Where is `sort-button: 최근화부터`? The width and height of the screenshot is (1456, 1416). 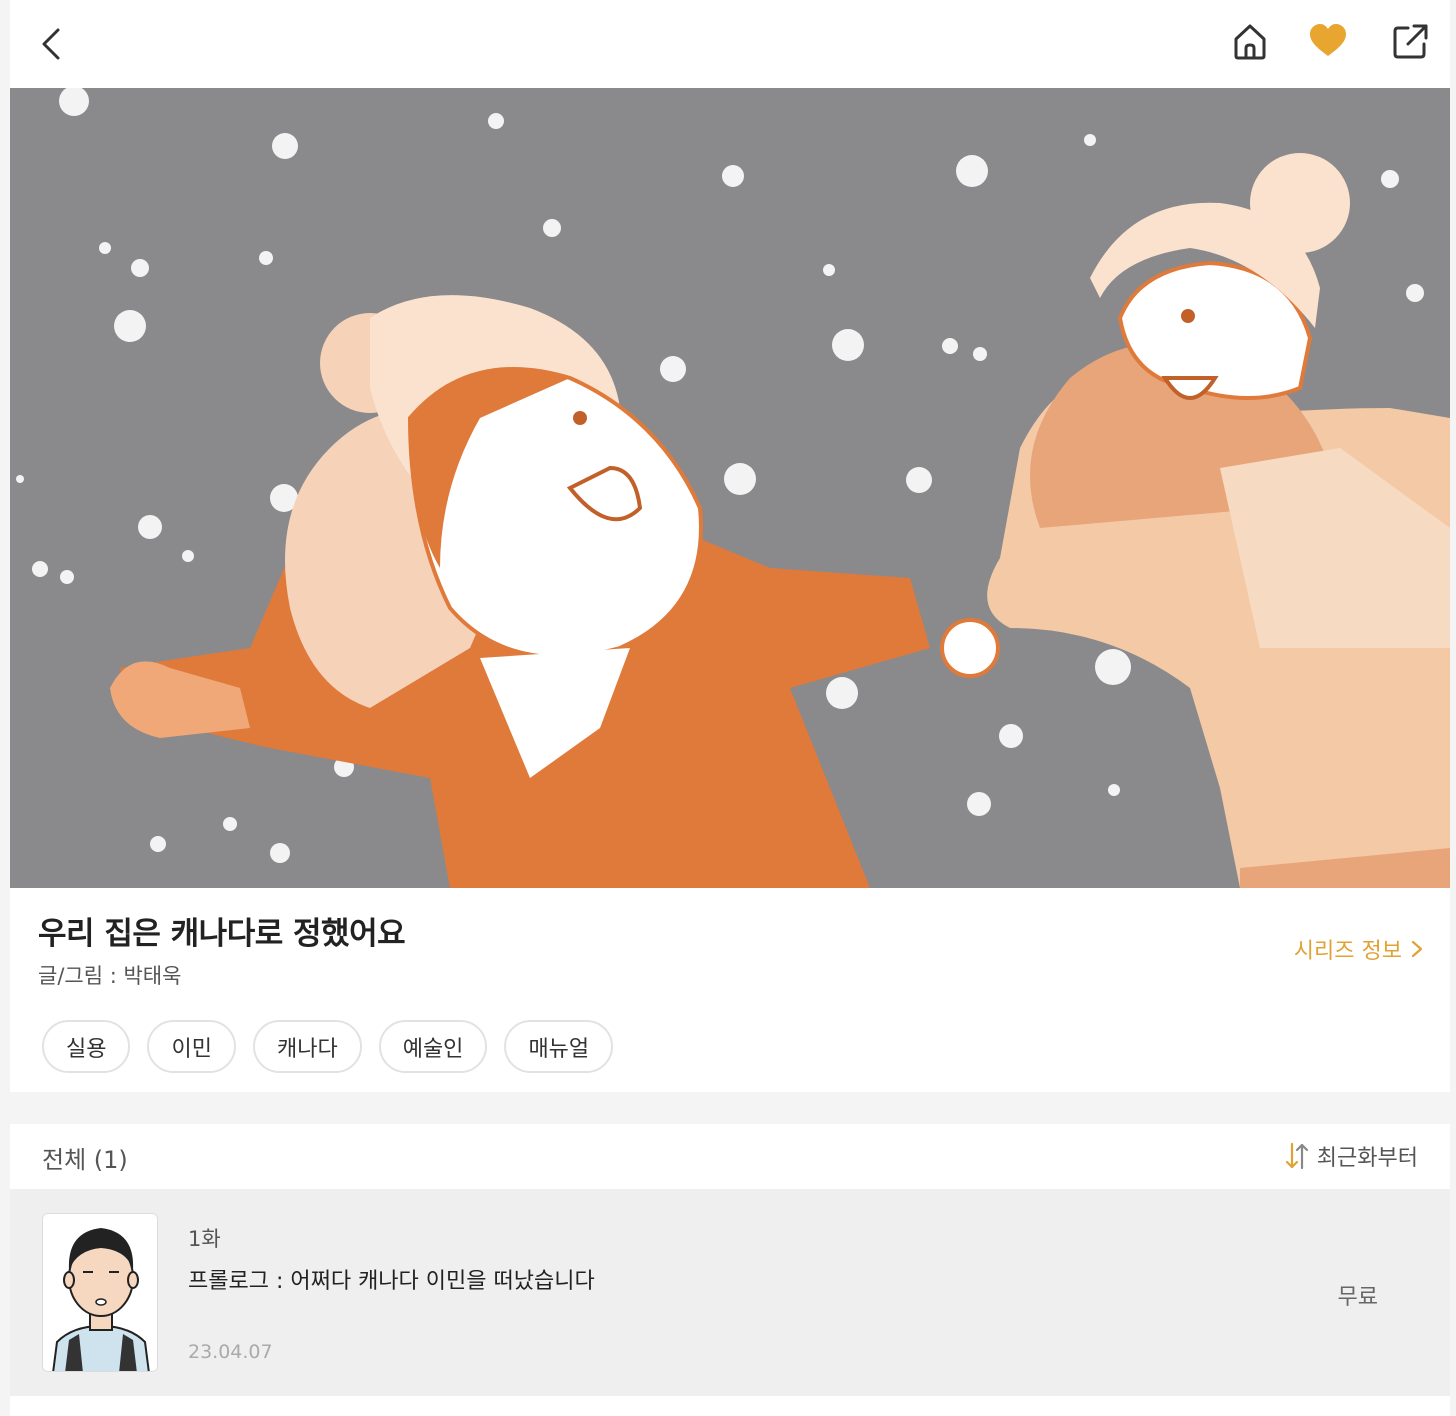
sort-button: 최근화부터 is located at coordinates (1351, 1156).